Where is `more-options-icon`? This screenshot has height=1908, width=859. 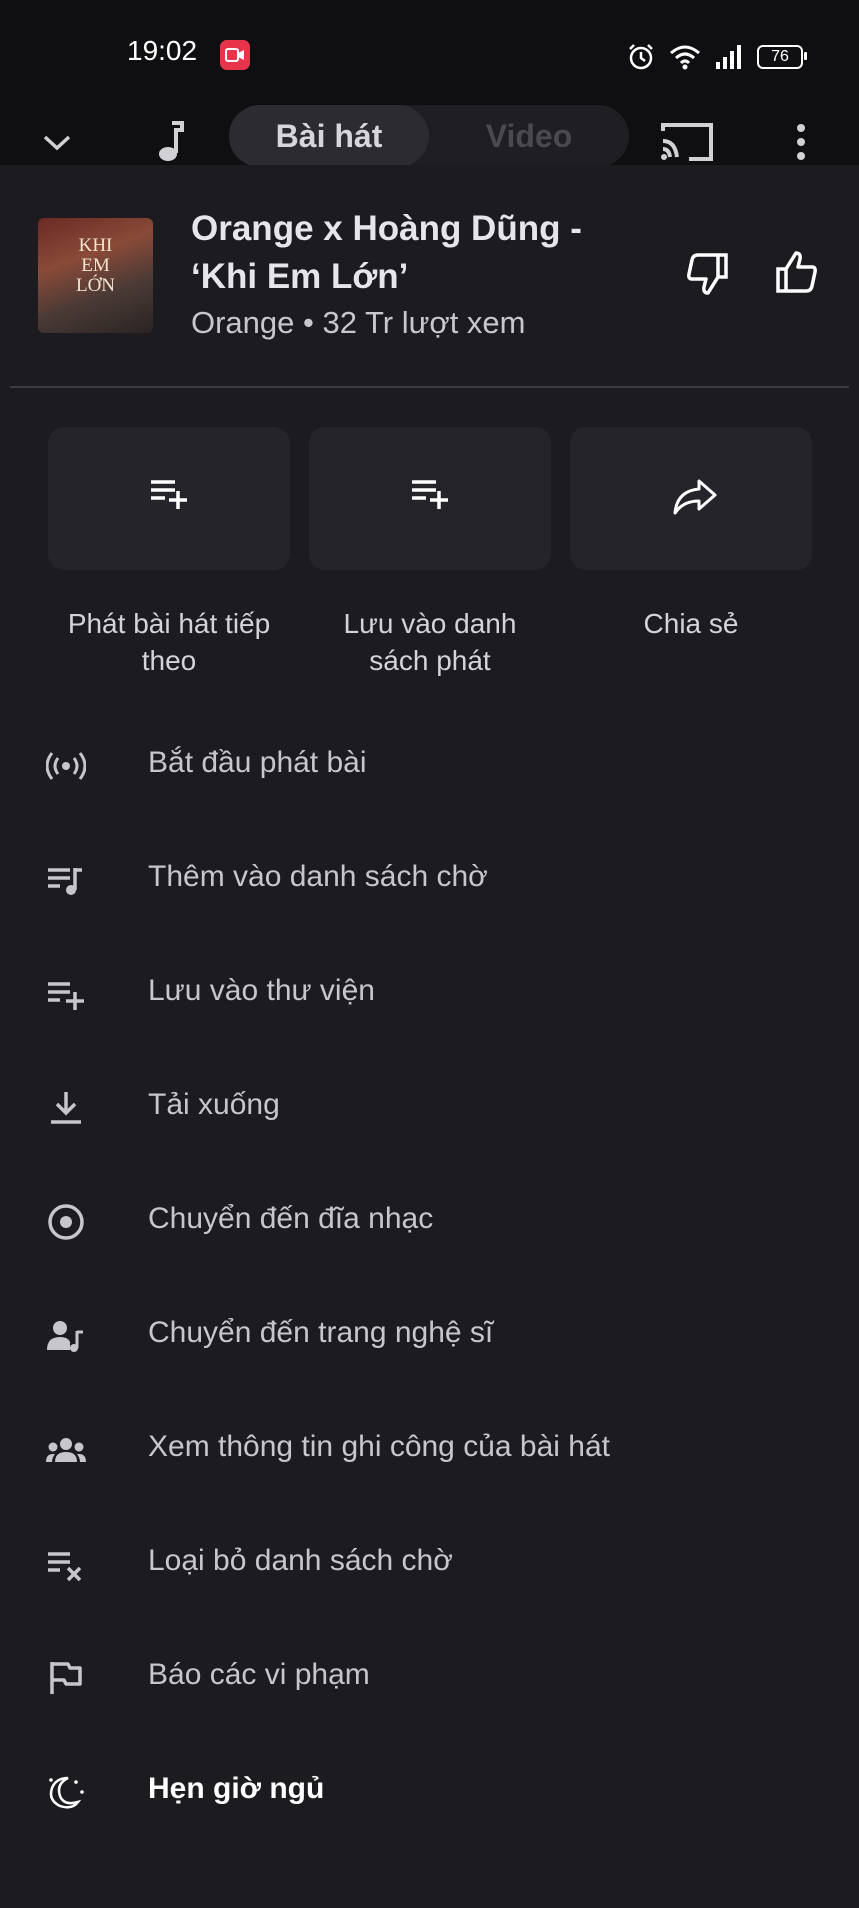 more-options-icon is located at coordinates (801, 143).